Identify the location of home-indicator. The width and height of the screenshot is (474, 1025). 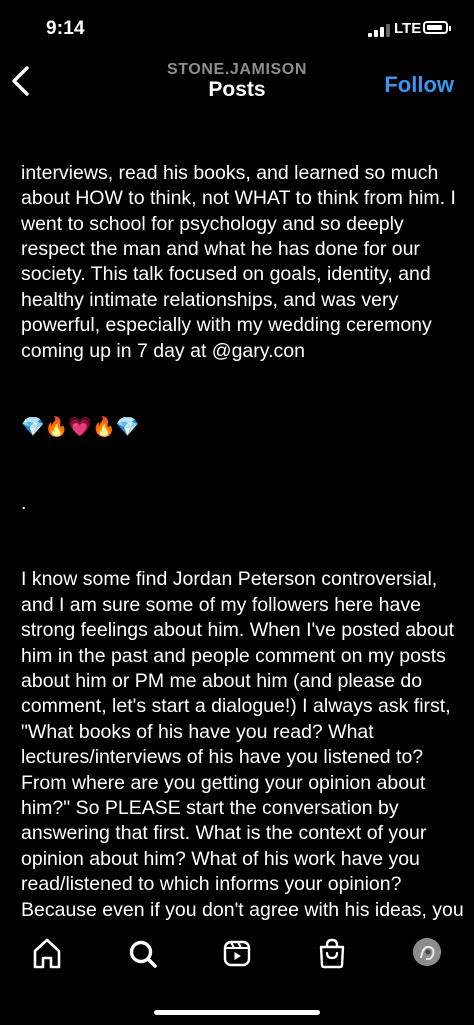
(237, 1012).